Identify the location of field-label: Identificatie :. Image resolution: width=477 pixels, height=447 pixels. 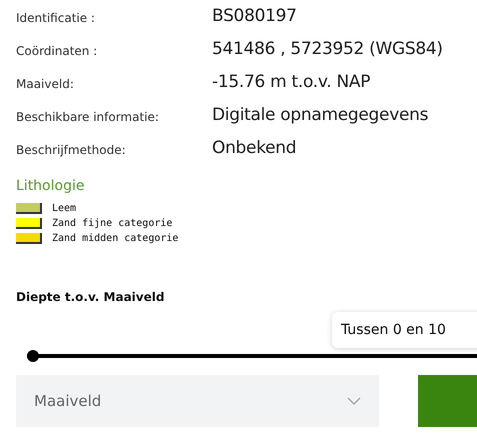
(56, 18).